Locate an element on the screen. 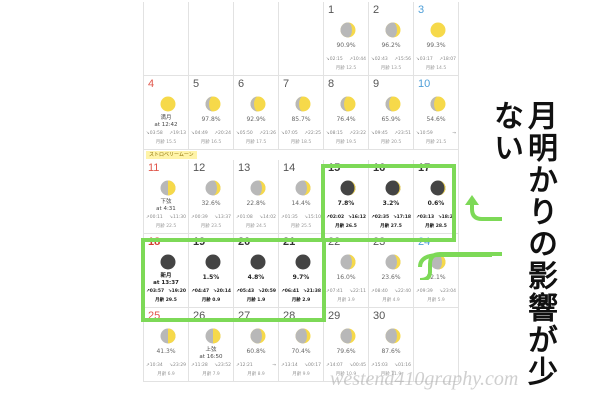  rise-set-times: ↗09:39 ↘23:04 is located at coordinates (436, 291).